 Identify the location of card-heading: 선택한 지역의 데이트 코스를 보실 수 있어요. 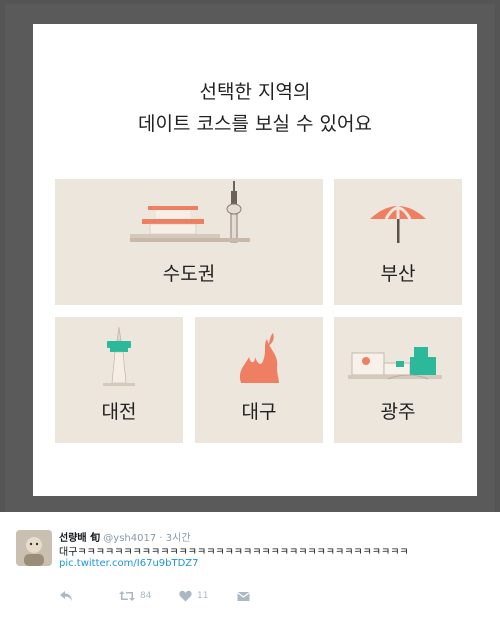
(255, 108).